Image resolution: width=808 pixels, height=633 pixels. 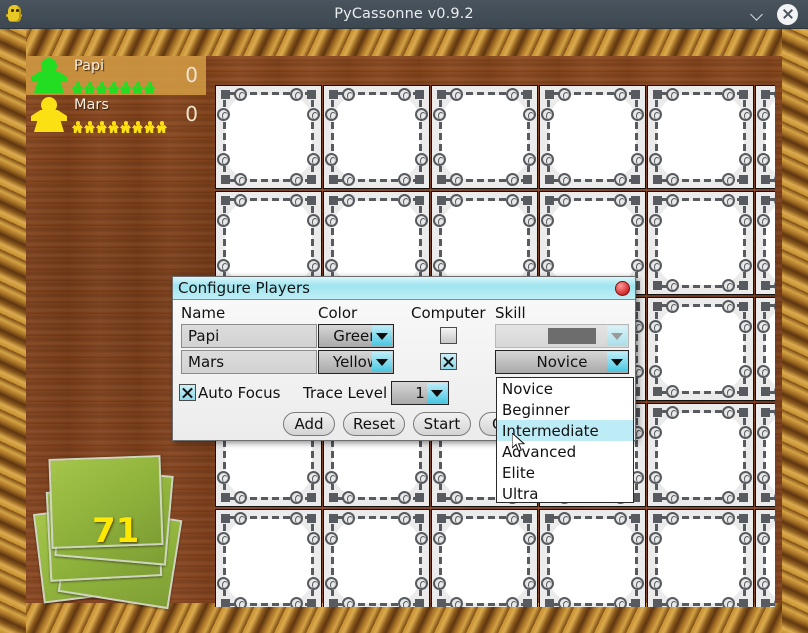 I want to click on player-skill-select: Novice, so click(x=562, y=362).